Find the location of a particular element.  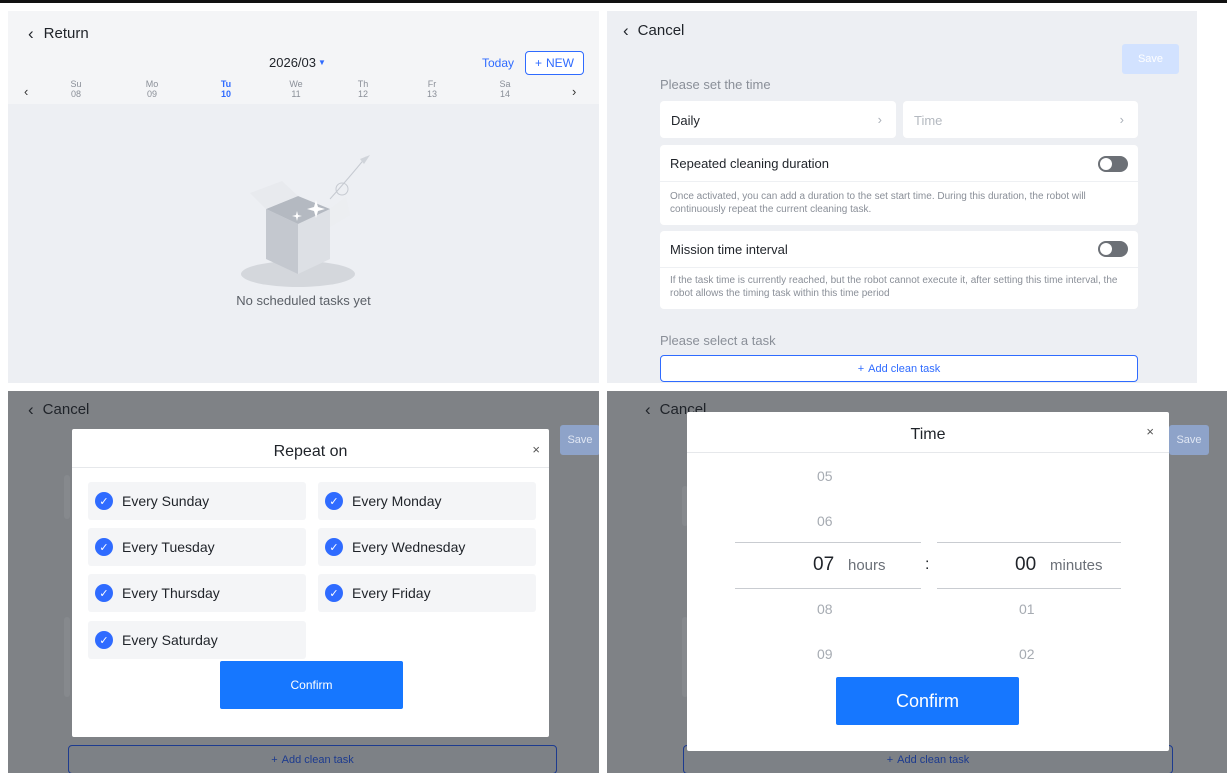

selected-minute: 00 is located at coordinates (1025, 565).